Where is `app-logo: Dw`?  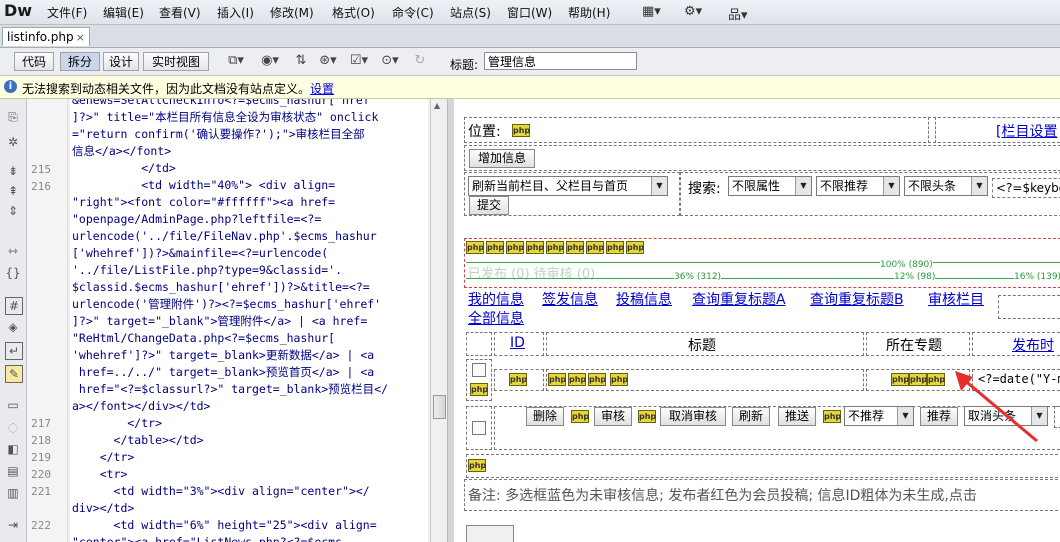
app-logo: Dw is located at coordinates (18, 10).